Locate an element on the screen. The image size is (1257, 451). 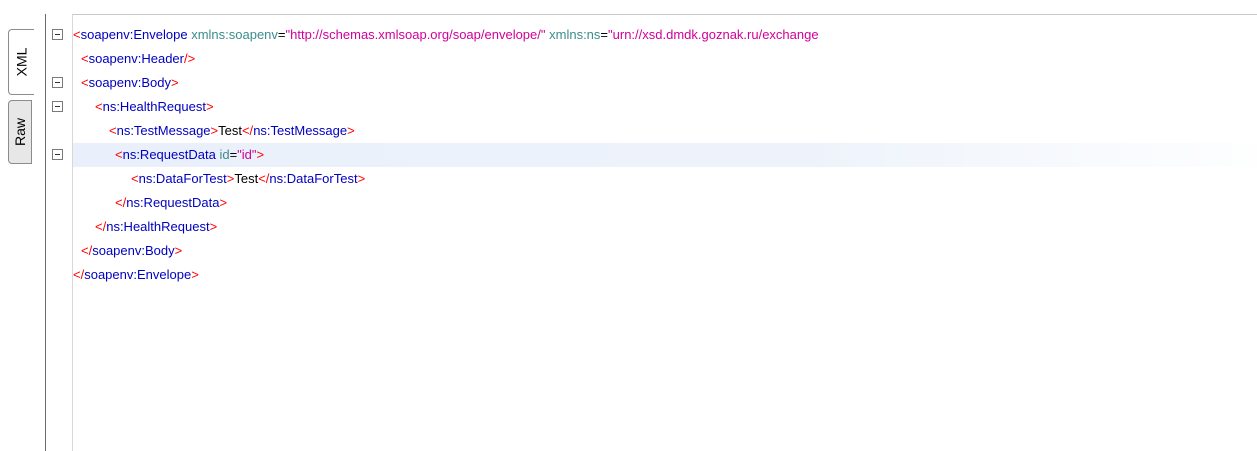
tab-xml-label: XML is located at coordinates (21, 62).